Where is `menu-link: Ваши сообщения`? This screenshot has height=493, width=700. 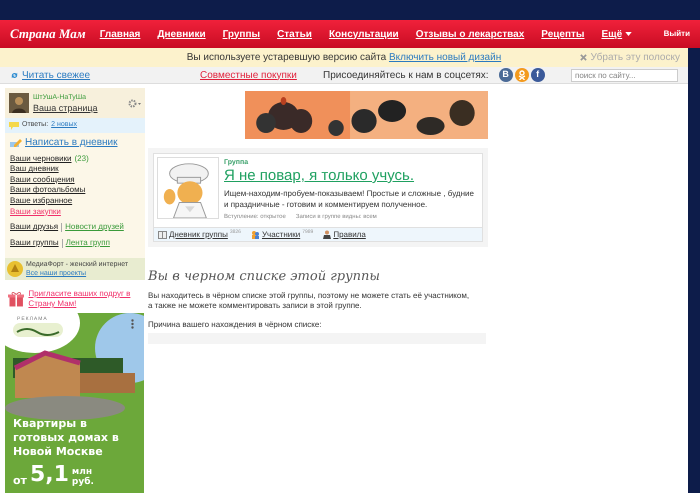 menu-link: Ваши сообщения is located at coordinates (42, 180).